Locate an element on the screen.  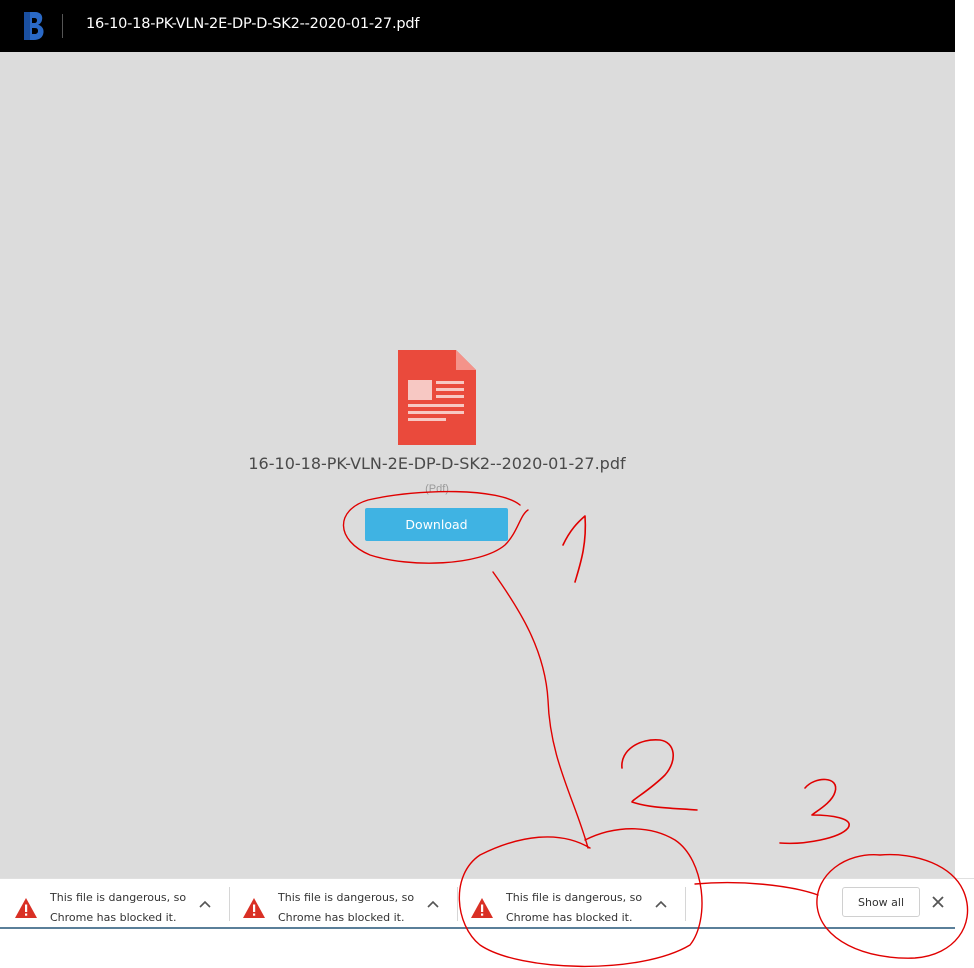
item-divider is located at coordinates (685, 904).